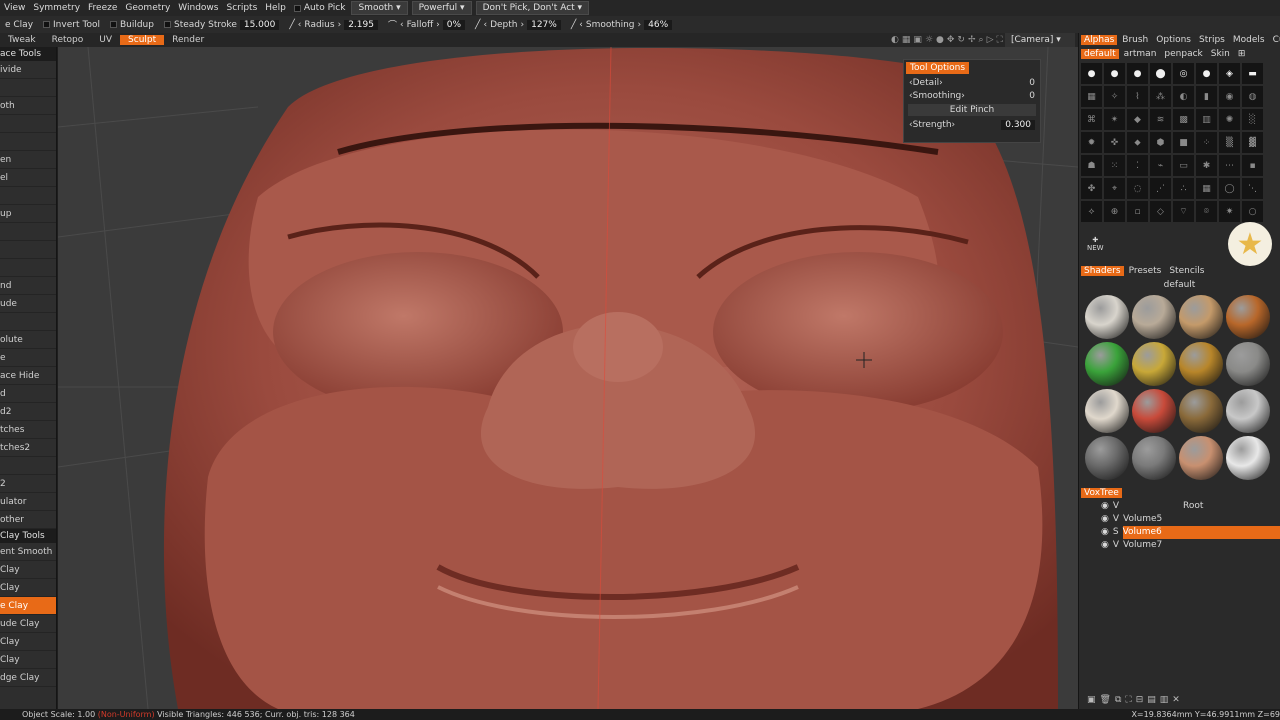 This screenshot has height=720, width=1280. What do you see at coordinates (972, 110) in the screenshot?
I see `edit-pinch-button: Edit Pinch` at bounding box center [972, 110].